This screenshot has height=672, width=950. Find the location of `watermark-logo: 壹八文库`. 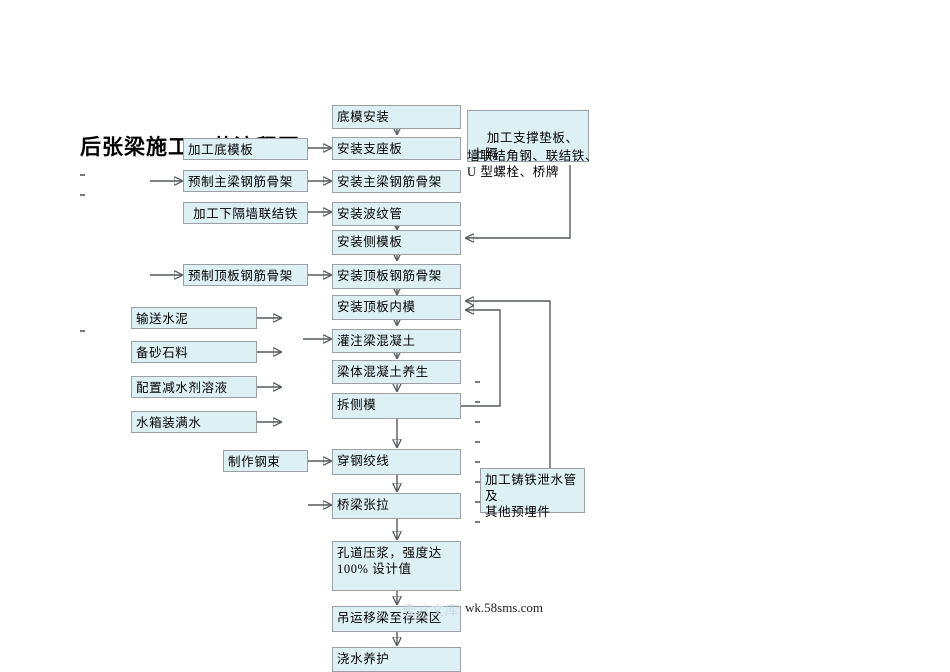

watermark-logo: 壹八文库 is located at coordinates (431, 610).